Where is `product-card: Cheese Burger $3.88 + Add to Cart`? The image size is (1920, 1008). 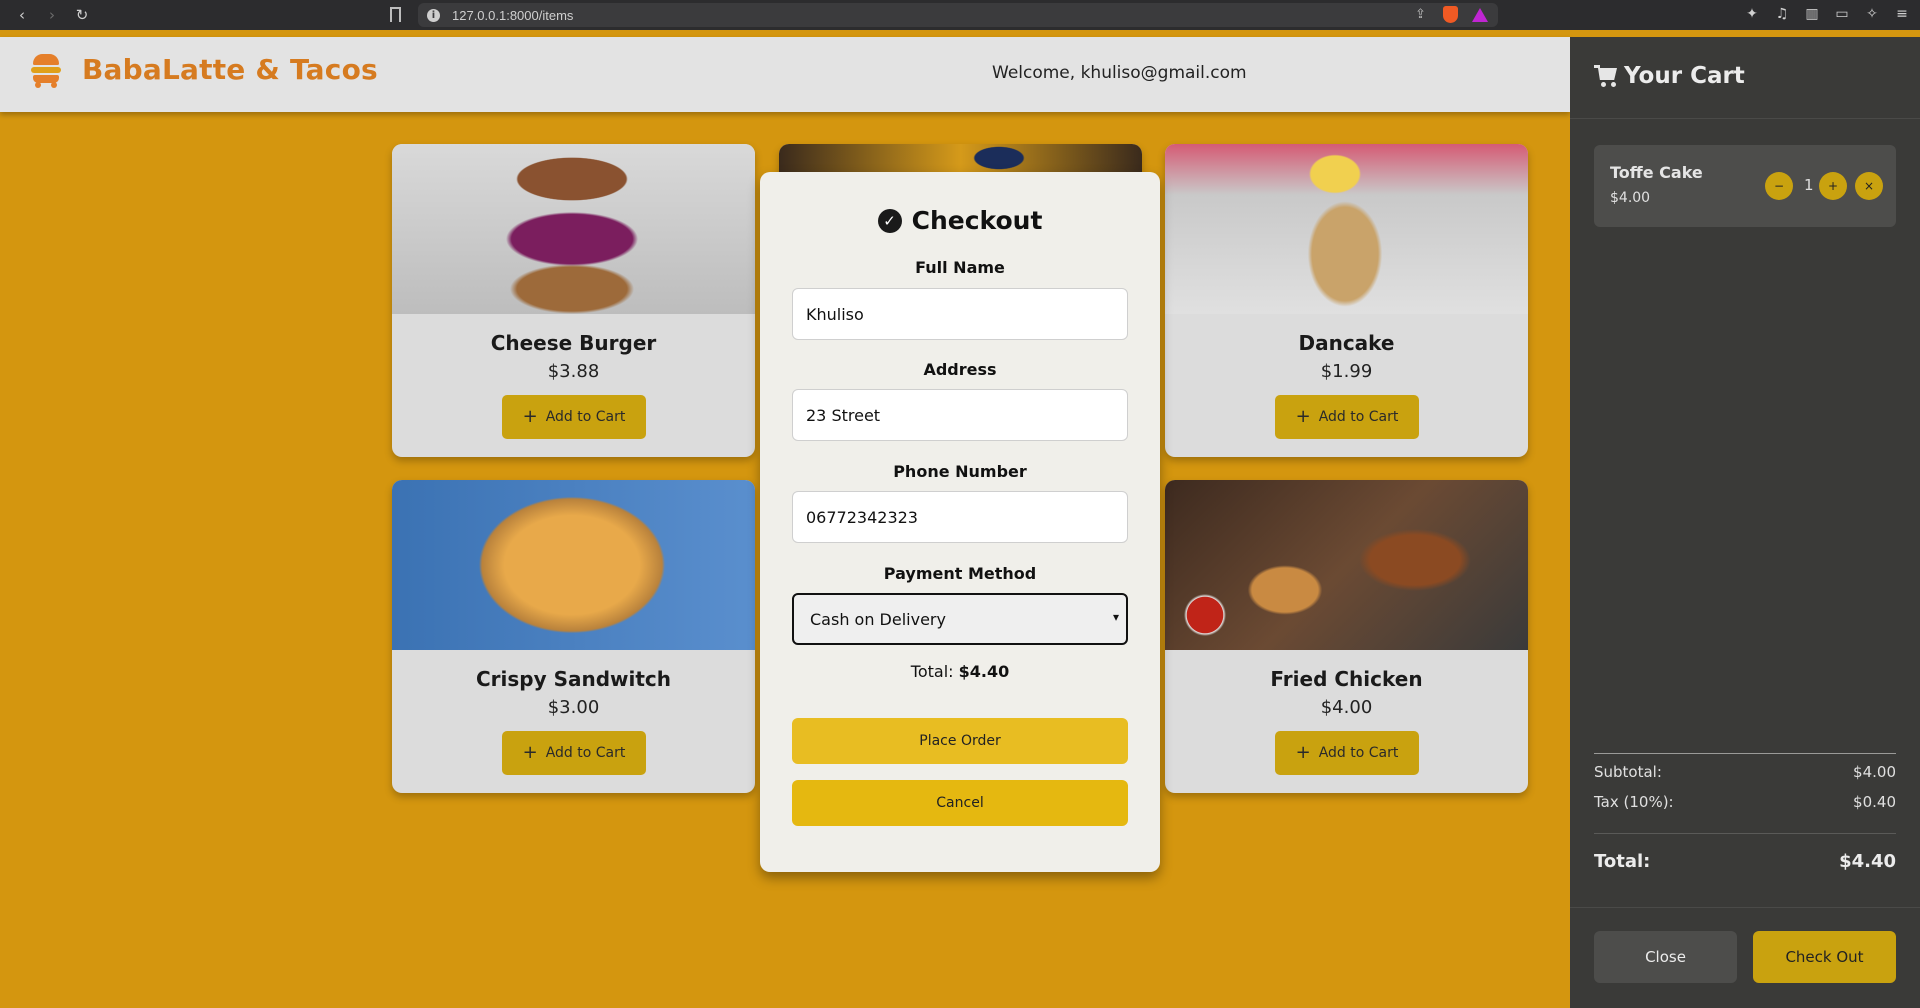
product-card: Cheese Burger $3.88 + Add to Cart is located at coordinates (573, 300).